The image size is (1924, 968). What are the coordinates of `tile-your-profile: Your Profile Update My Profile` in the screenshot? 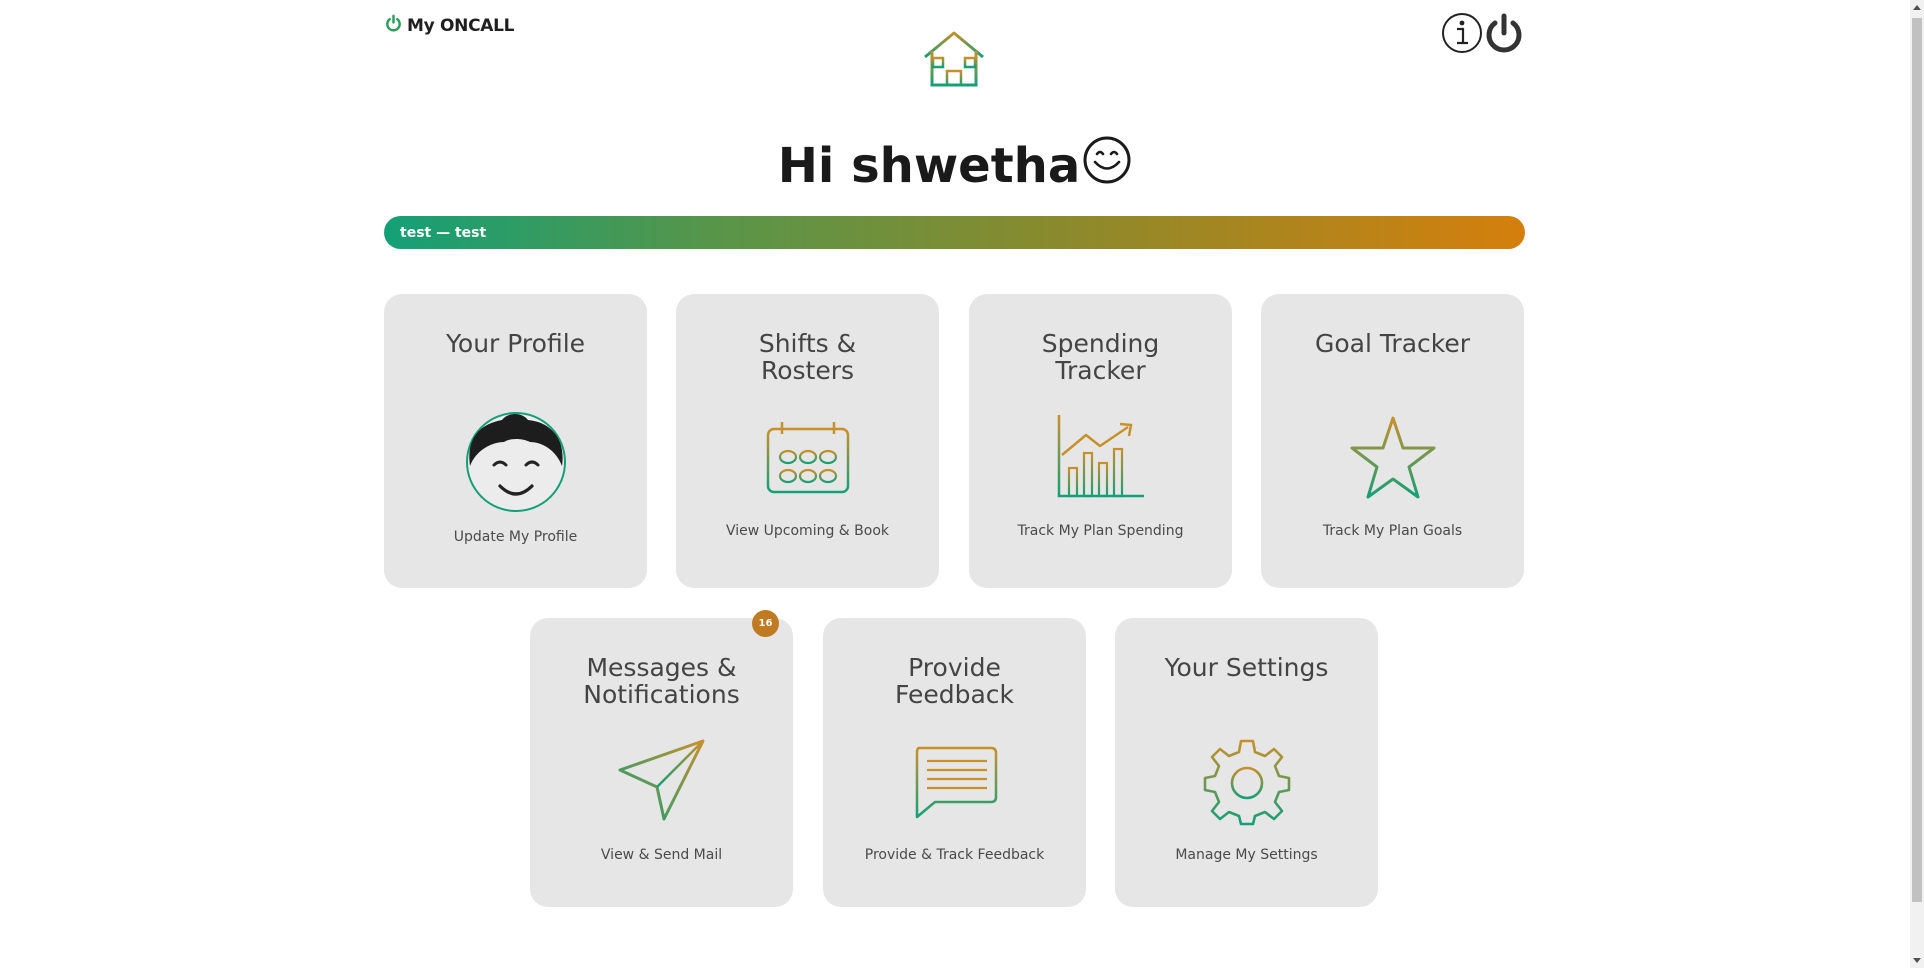 It's located at (515, 441).